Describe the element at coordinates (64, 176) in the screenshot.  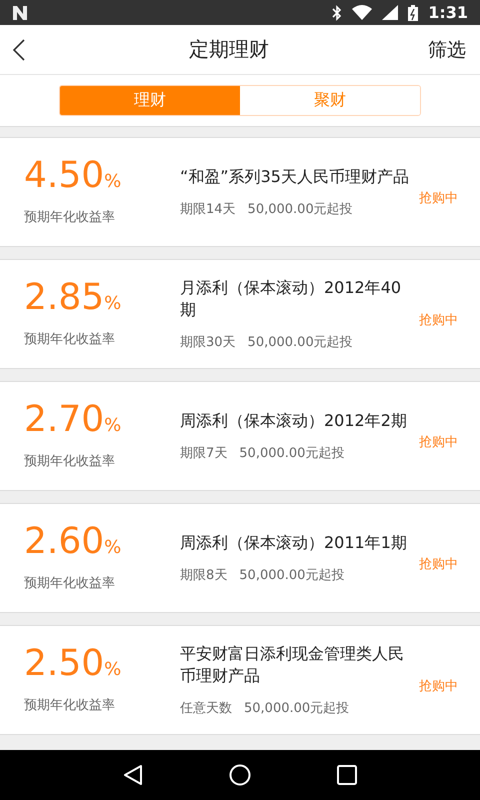
I see `rate-value: 4.50` at that location.